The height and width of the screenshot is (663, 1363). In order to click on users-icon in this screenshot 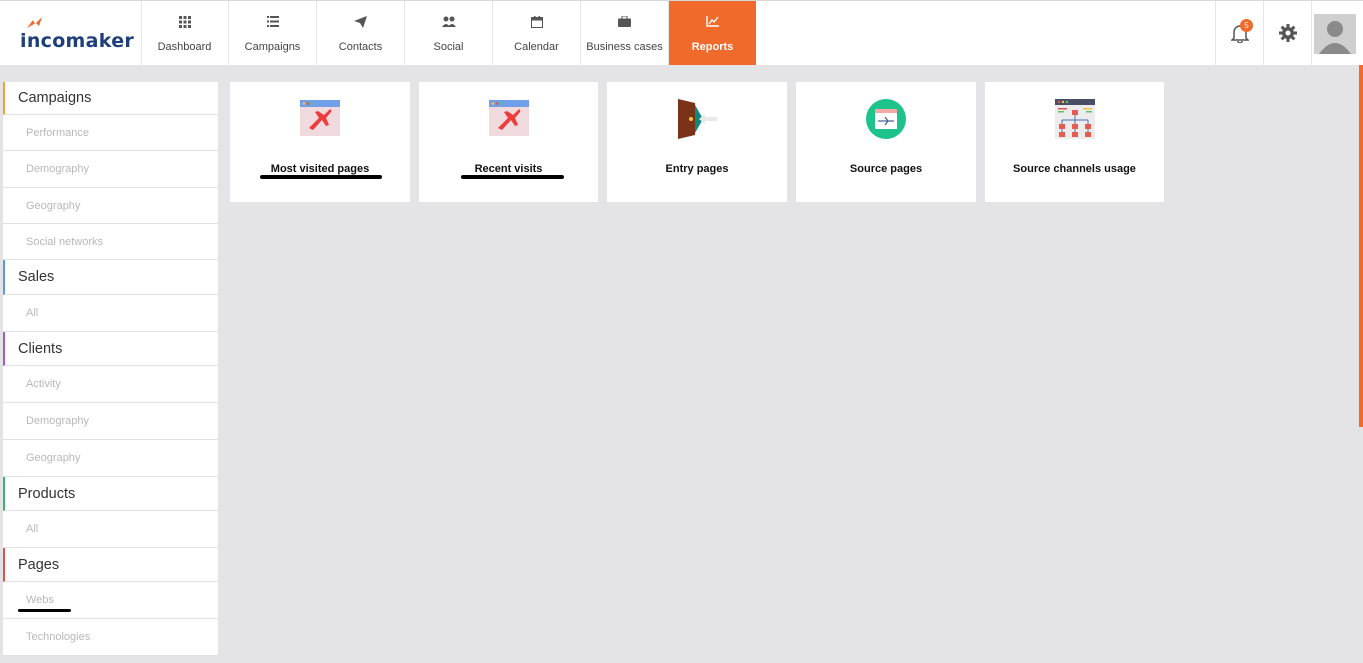, I will do `click(448, 21)`.